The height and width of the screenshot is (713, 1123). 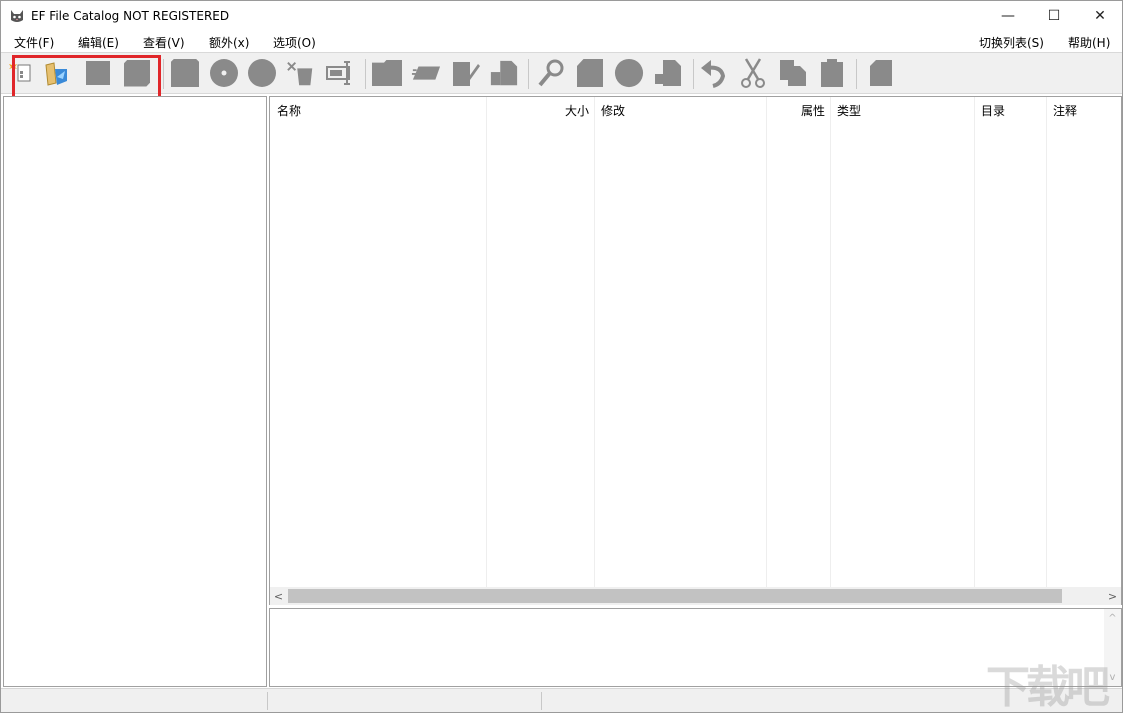 I want to click on menu-file: 文件(F), so click(x=34, y=42).